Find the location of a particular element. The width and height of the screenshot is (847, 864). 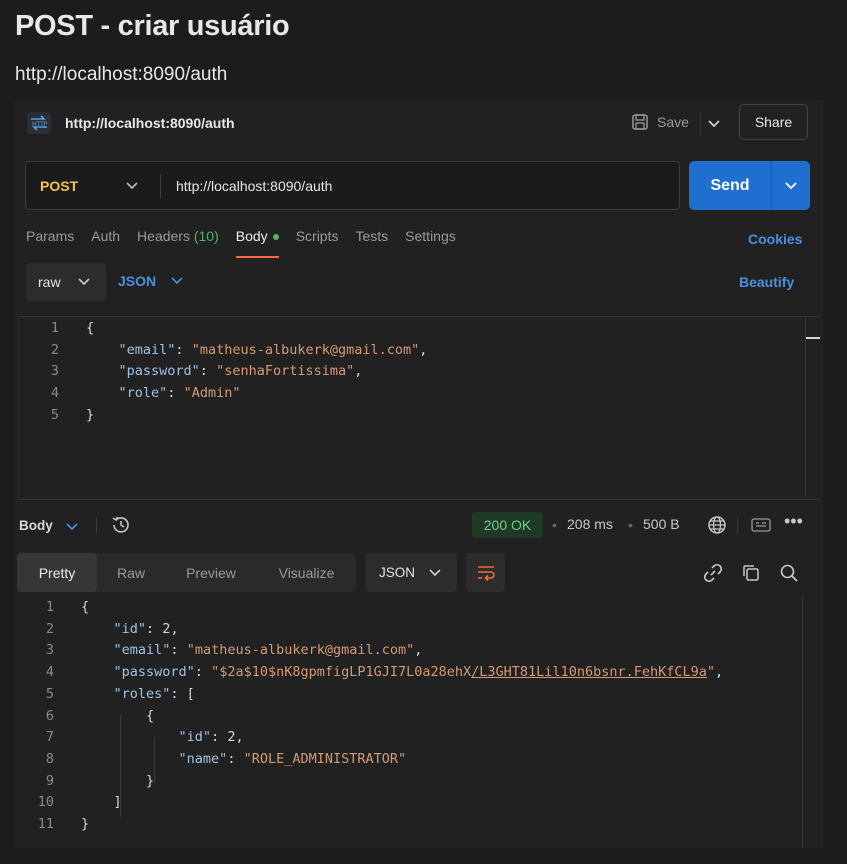

url-bar: POST http://localhost:8090/auth is located at coordinates (352, 185).